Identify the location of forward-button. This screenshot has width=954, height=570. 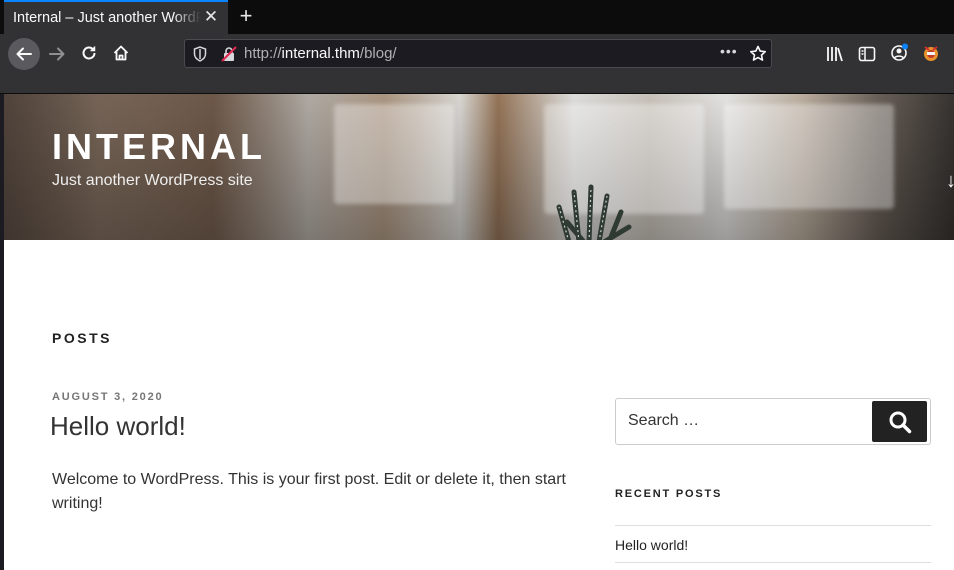
(57, 54).